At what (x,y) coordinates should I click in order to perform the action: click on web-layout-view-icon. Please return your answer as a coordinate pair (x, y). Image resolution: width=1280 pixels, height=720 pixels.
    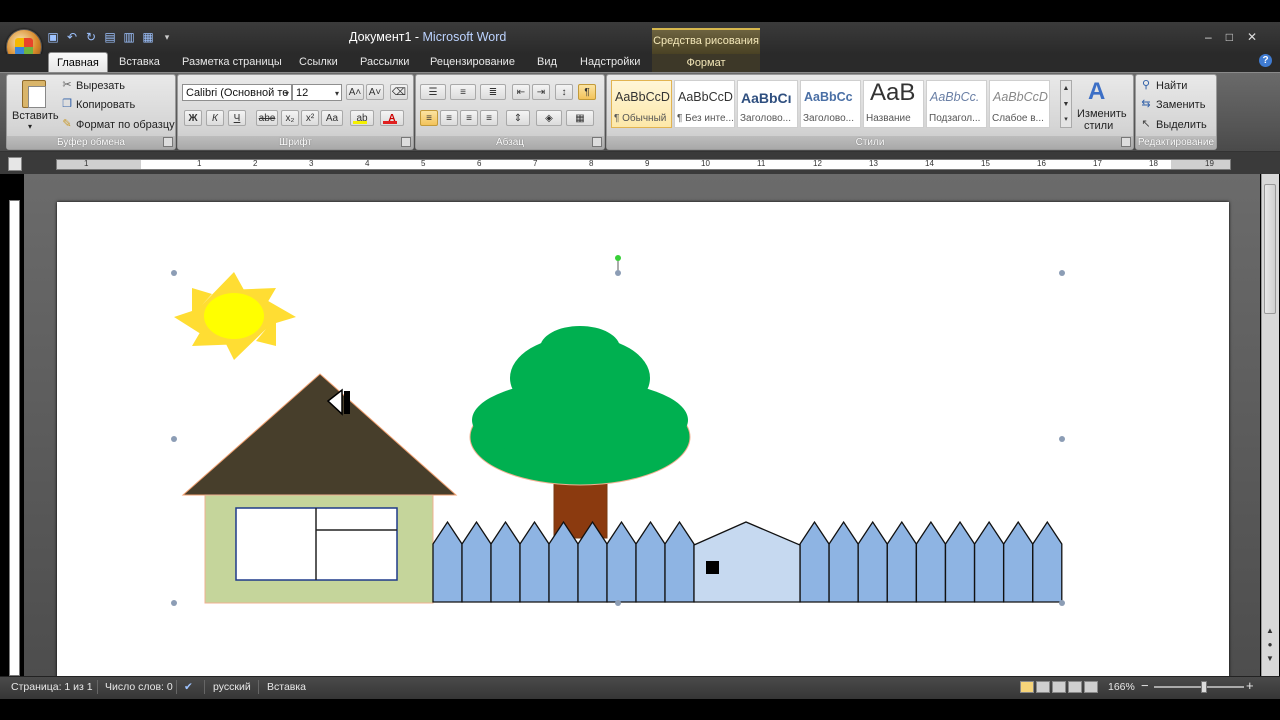
    Looking at the image, I should click on (1059, 687).